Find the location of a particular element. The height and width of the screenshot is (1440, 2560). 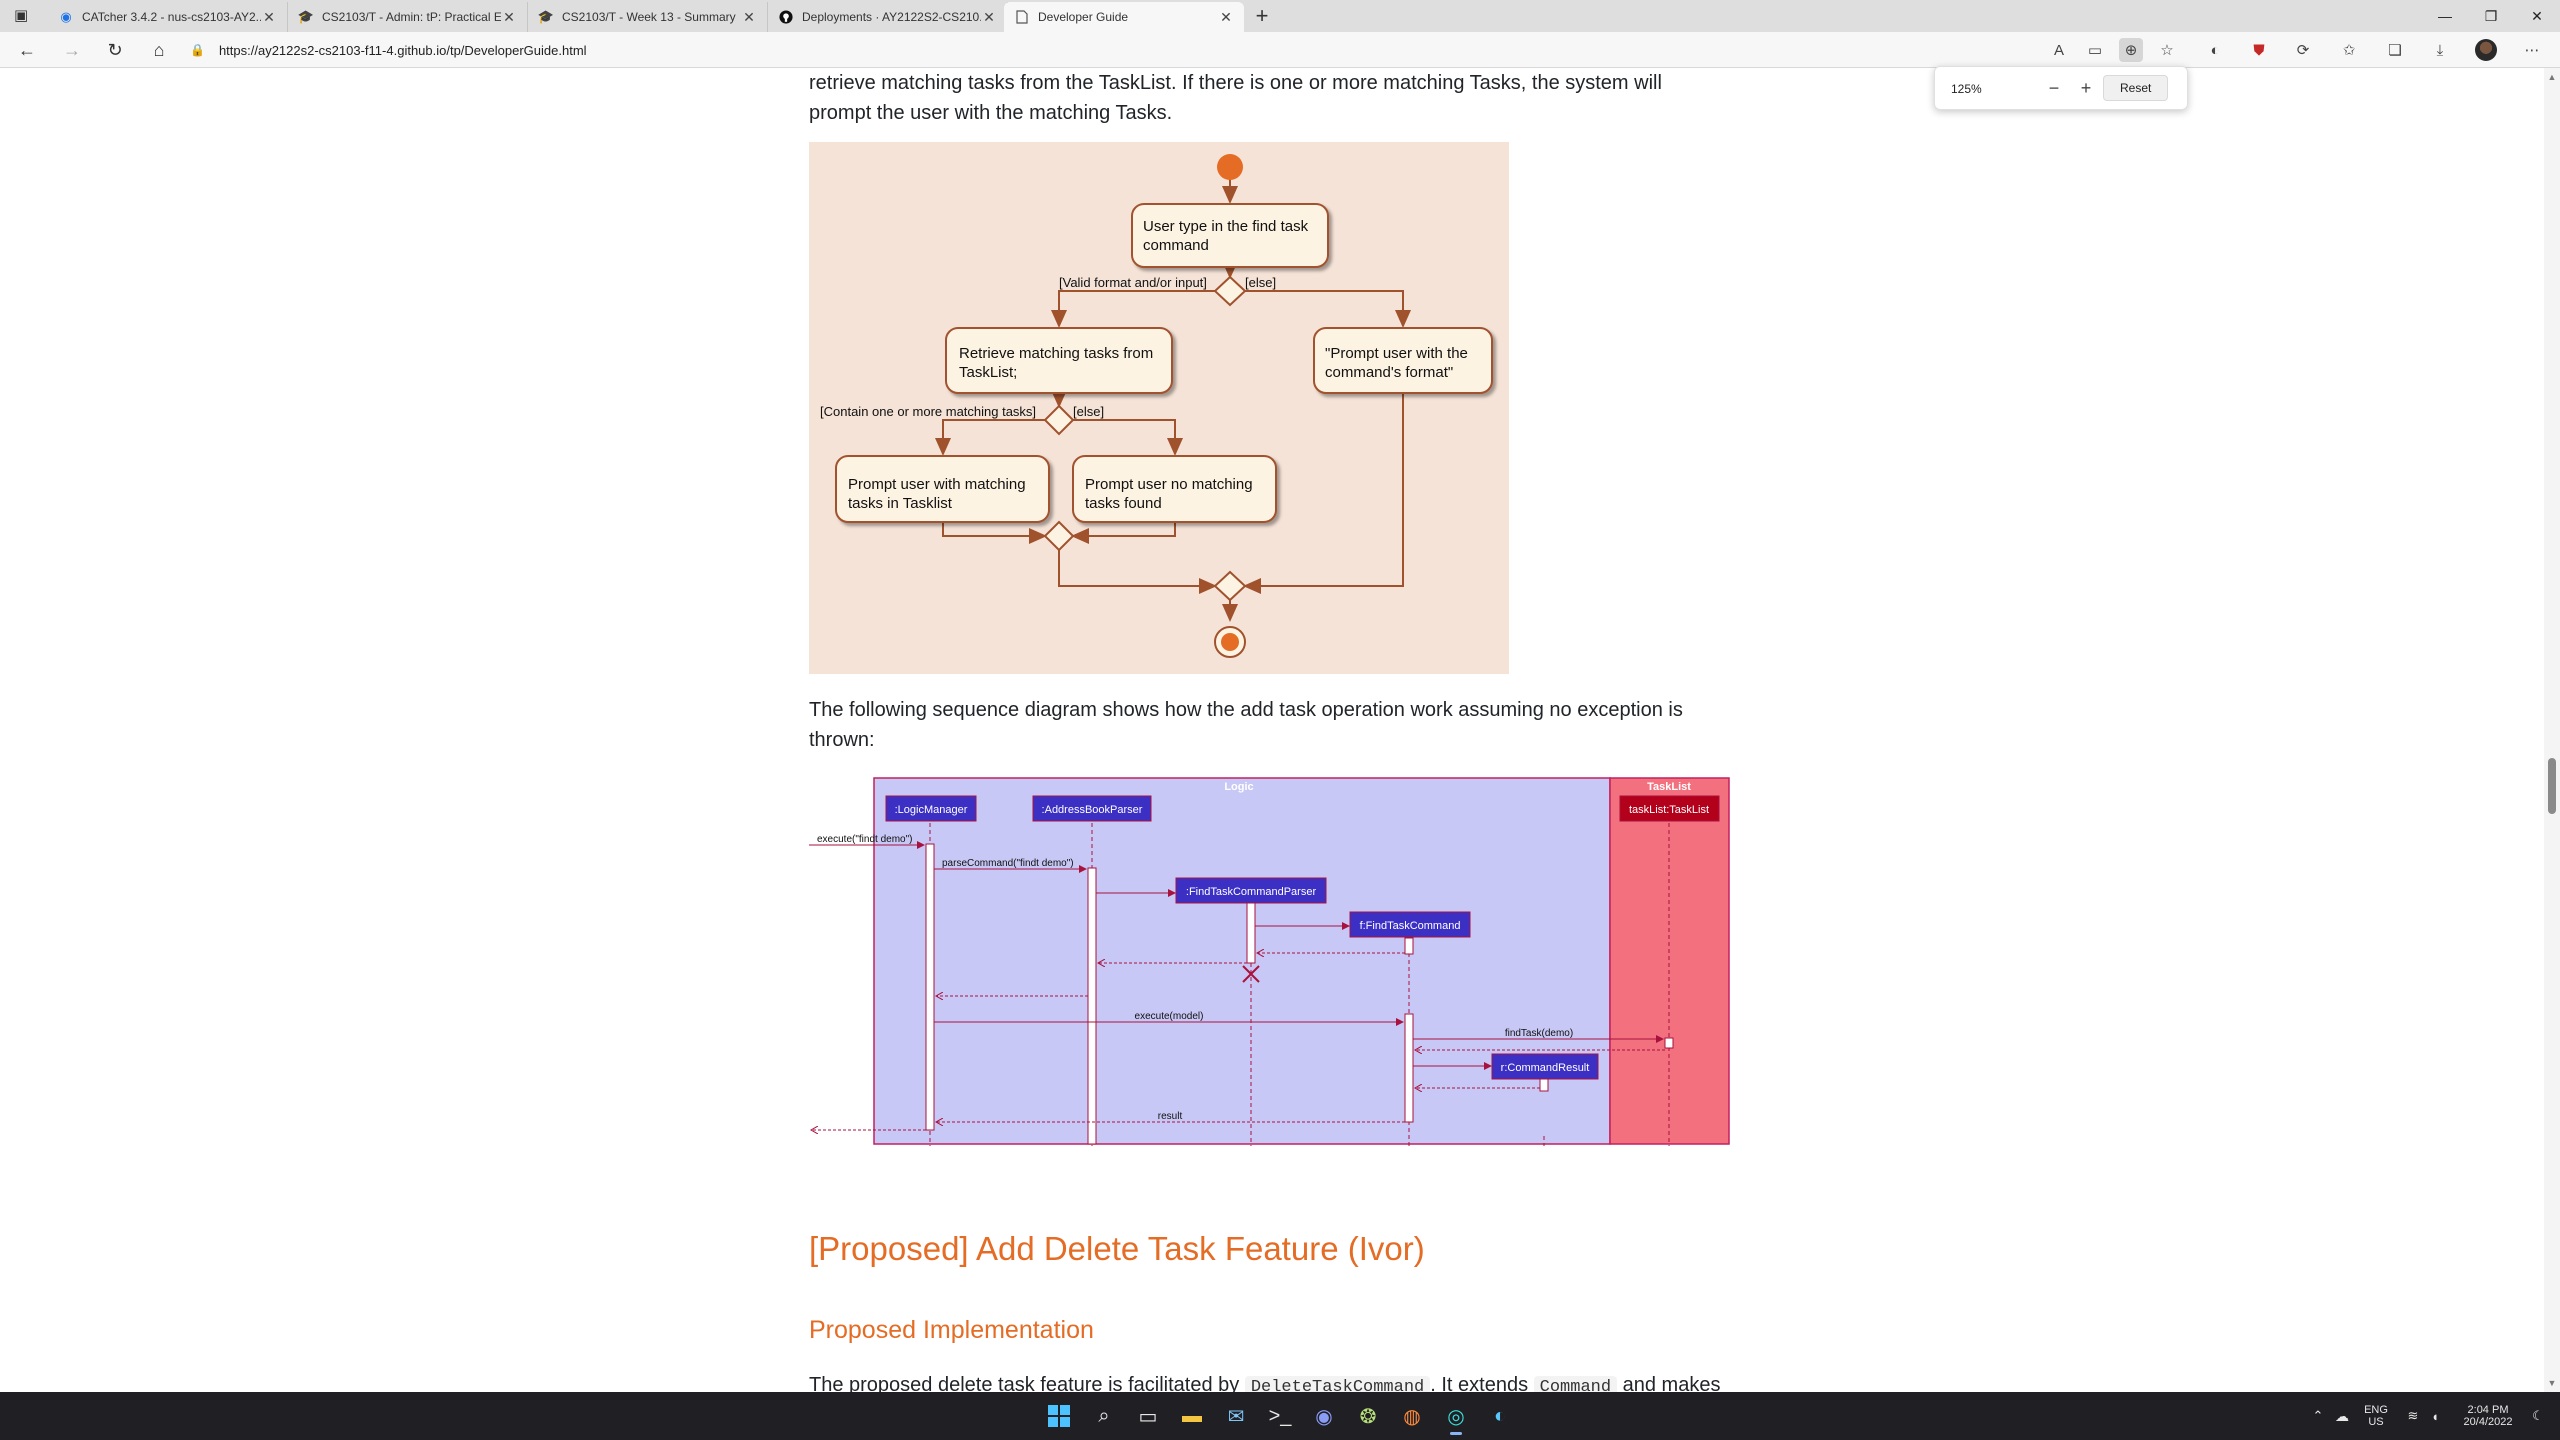

volume-icon: ◖ is located at coordinates (2435, 1416).